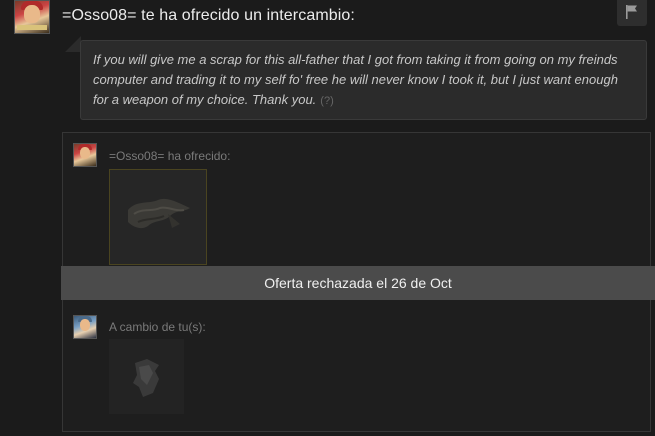 This screenshot has width=655, height=436. I want to click on all-father-beard-item-icon, so click(159, 213).